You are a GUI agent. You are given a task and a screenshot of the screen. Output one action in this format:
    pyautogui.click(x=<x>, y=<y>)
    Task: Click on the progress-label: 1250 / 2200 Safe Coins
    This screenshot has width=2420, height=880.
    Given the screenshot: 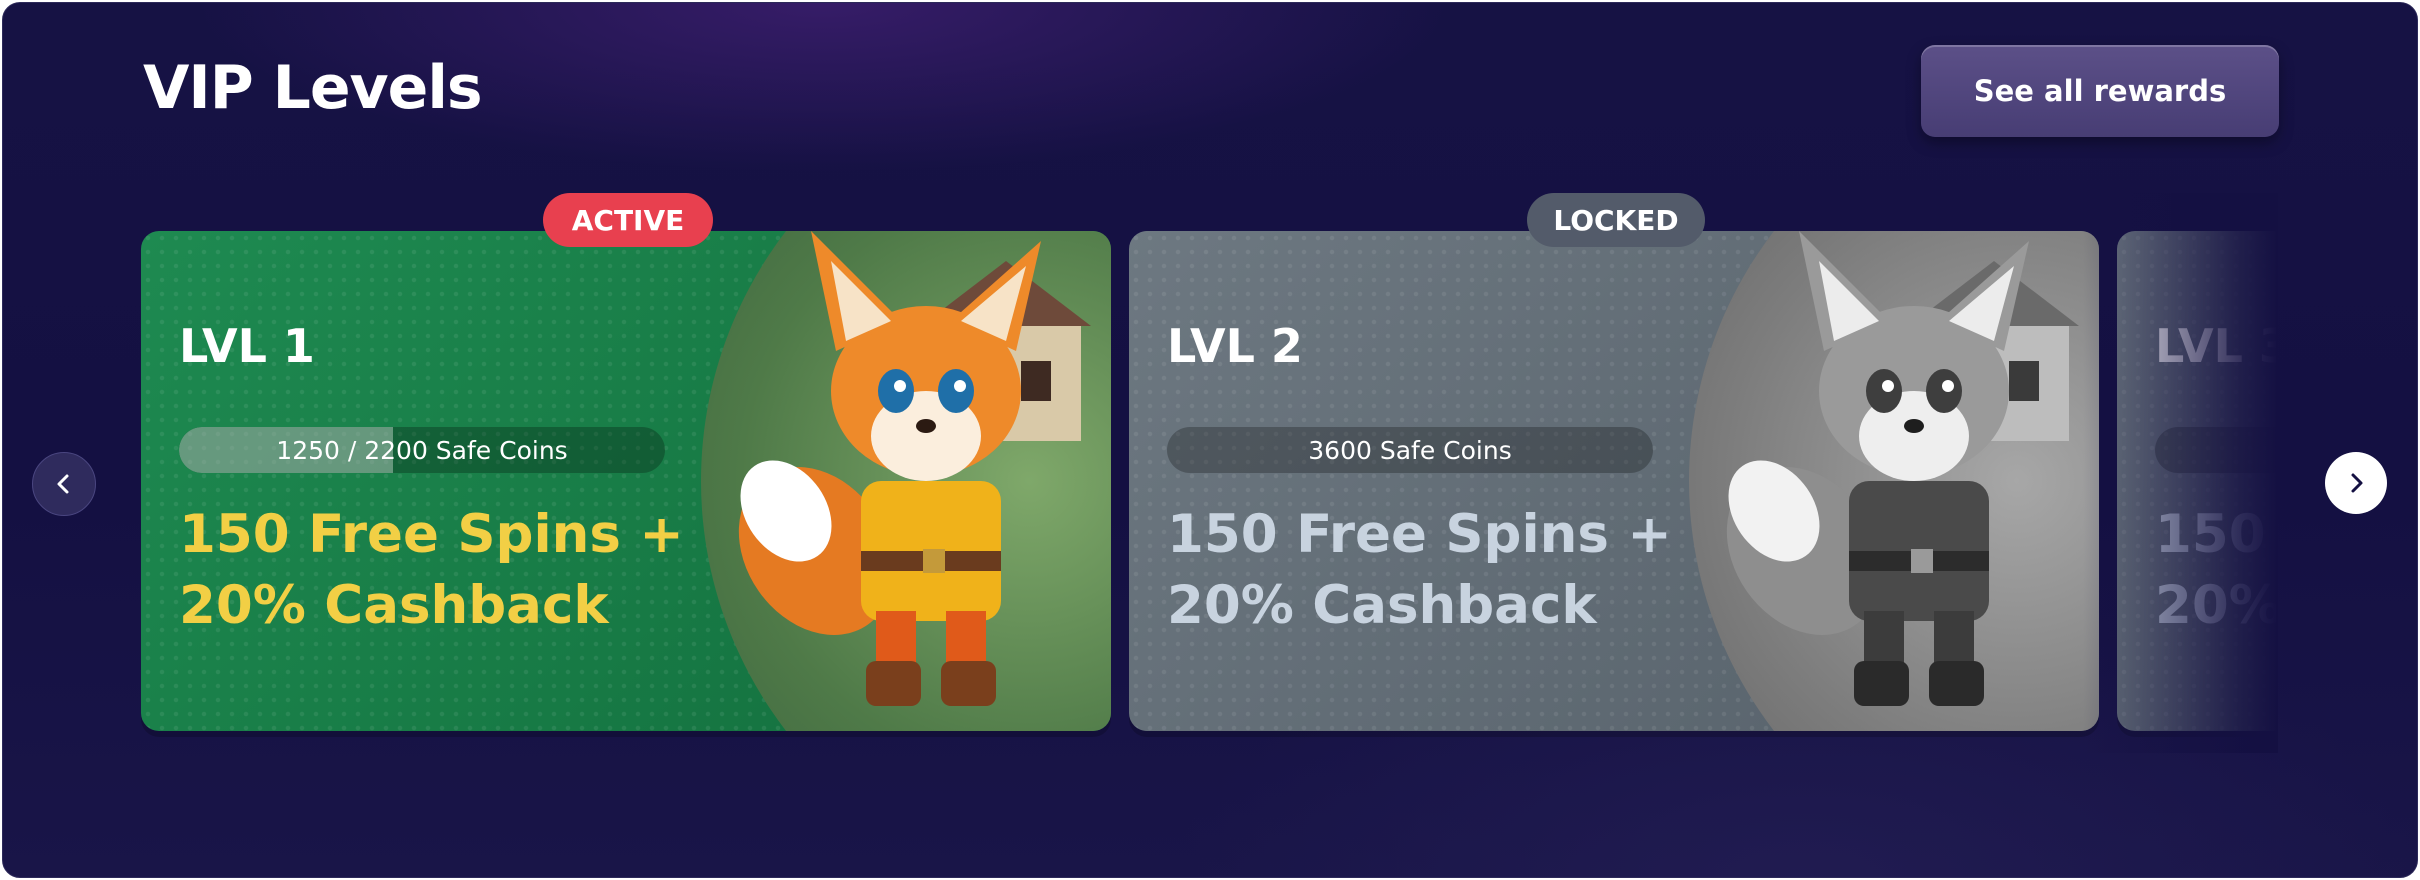 What is the action you would take?
    pyautogui.click(x=422, y=450)
    